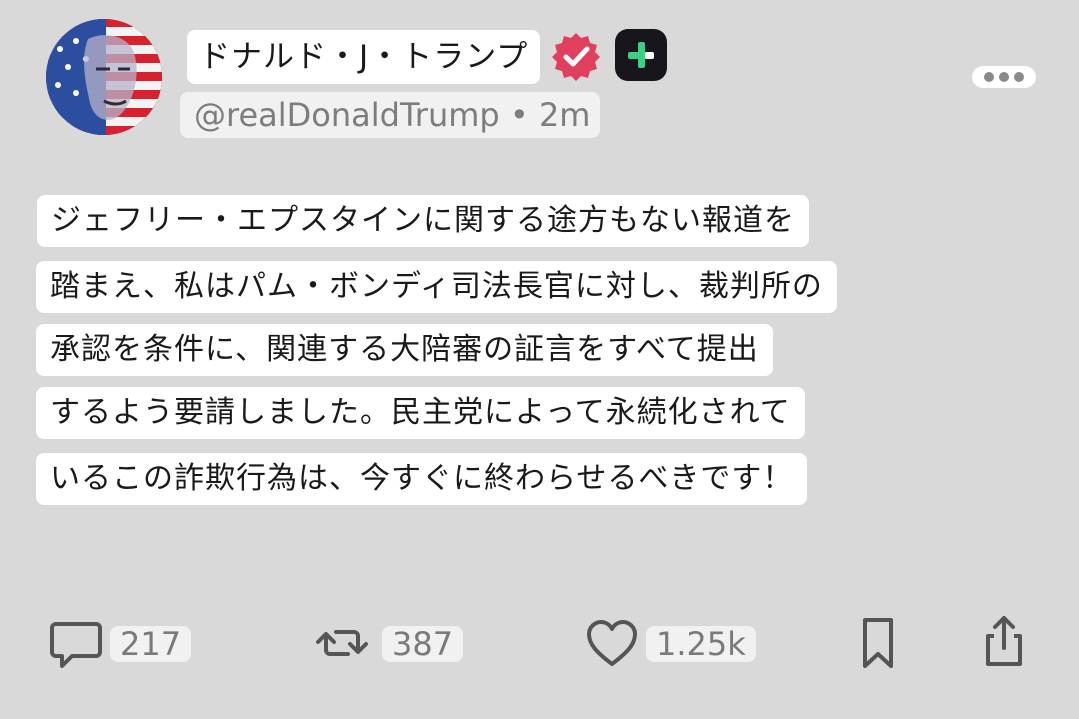 This screenshot has width=1079, height=719. I want to click on repost-icon, so click(342, 642).